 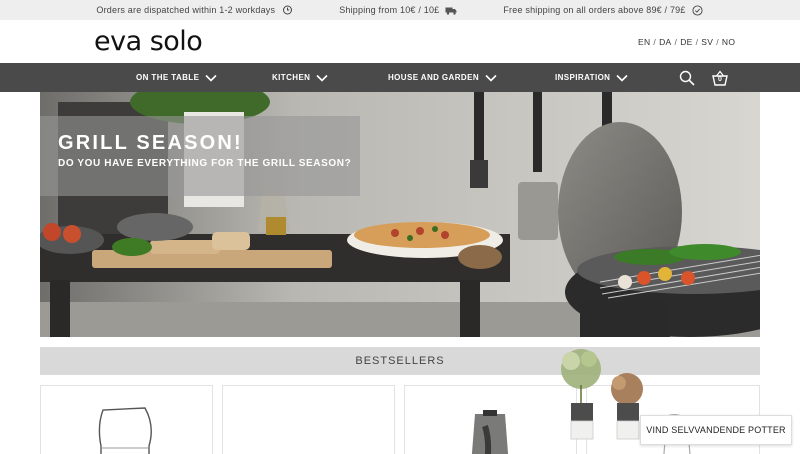 What do you see at coordinates (150, 143) in the screenshot?
I see `hero-title: GRILL SEASON!` at bounding box center [150, 143].